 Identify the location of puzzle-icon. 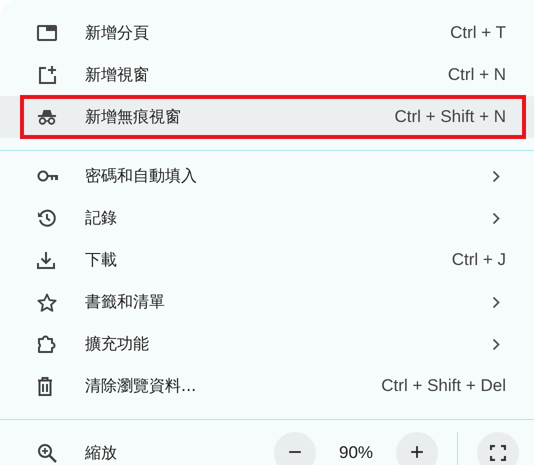
(47, 344).